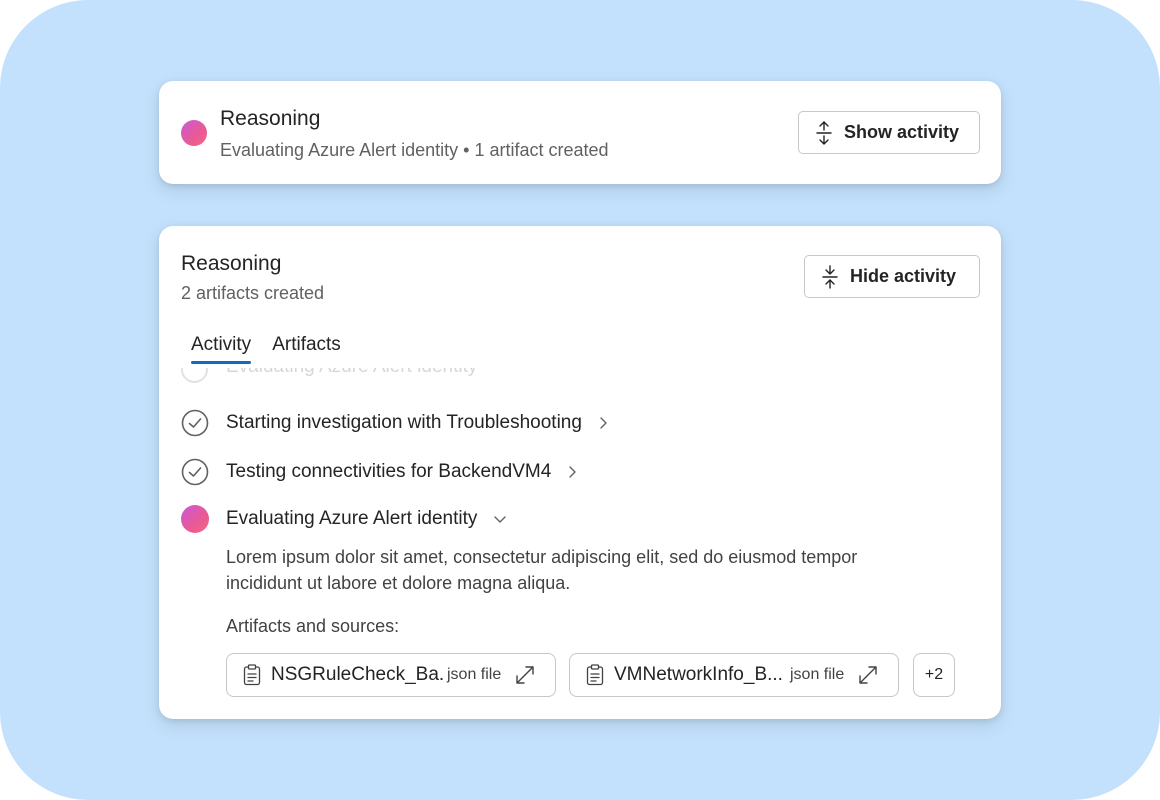 This screenshot has width=1160, height=800. What do you see at coordinates (830, 276) in the screenshot?
I see `collapse-vertical-icon` at bounding box center [830, 276].